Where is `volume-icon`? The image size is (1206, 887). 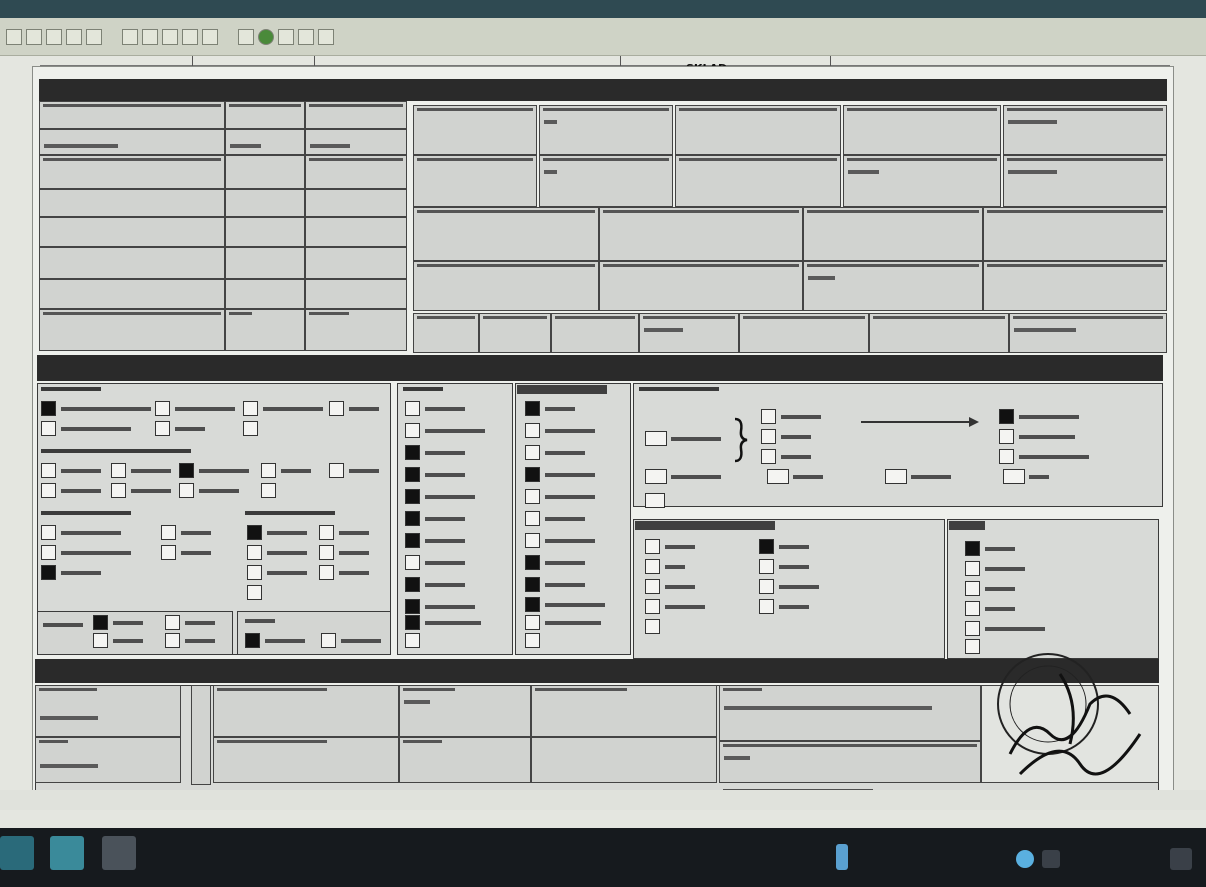
volume-icon is located at coordinates (1025, 859).